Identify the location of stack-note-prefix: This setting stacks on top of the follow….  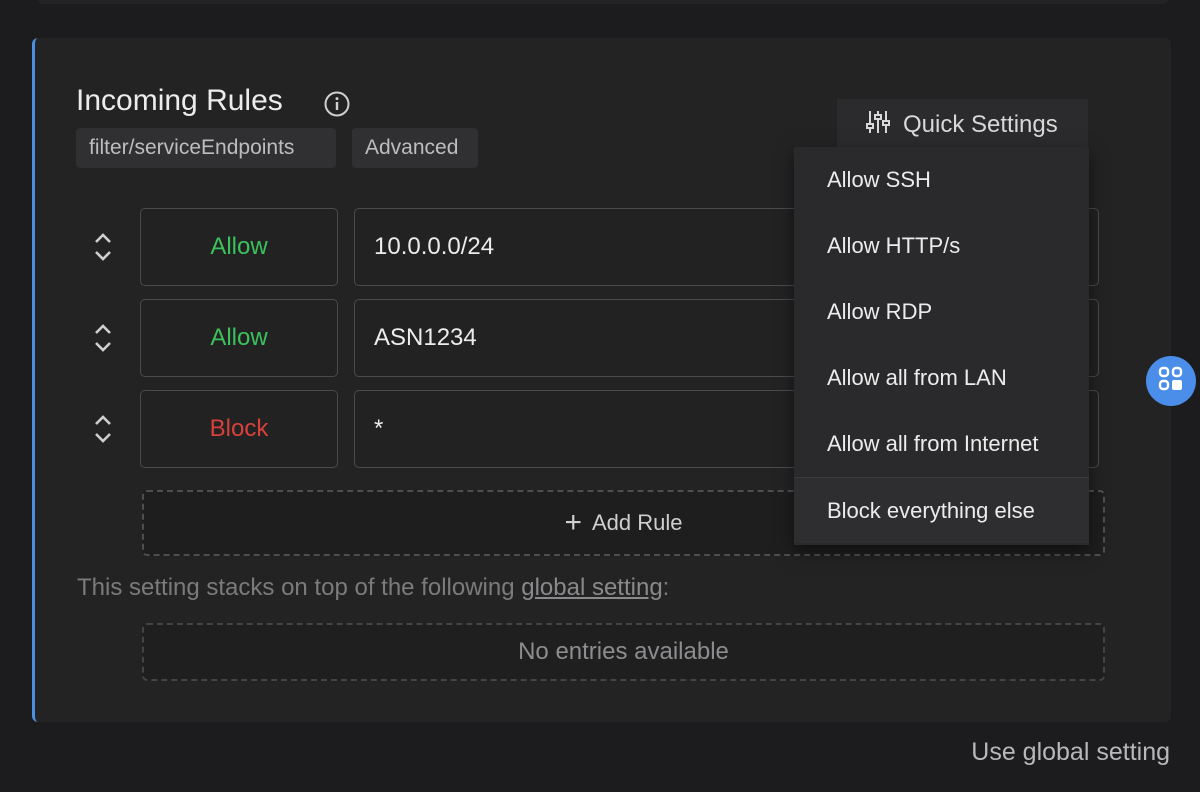
(299, 587).